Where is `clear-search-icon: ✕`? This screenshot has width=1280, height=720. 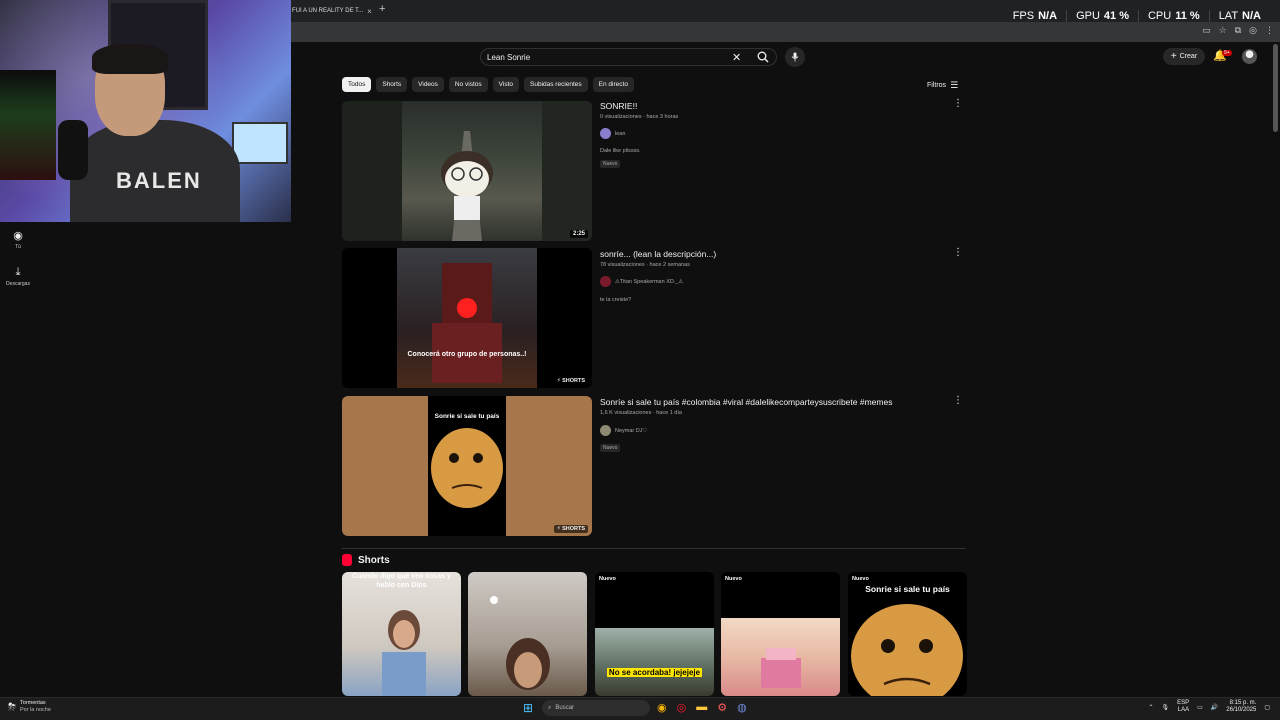
clear-search-icon: ✕ is located at coordinates (736, 57).